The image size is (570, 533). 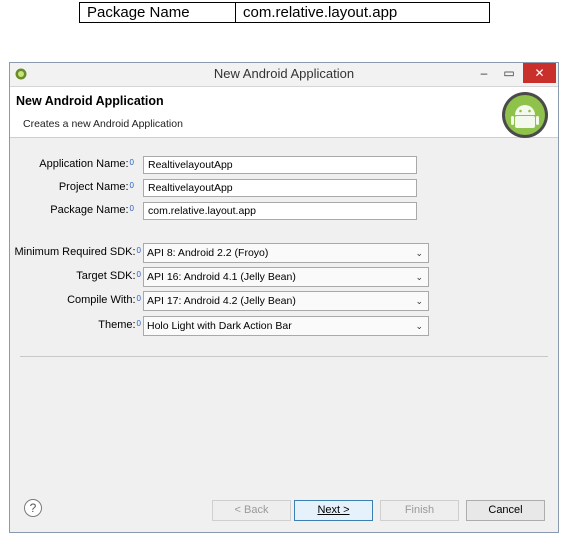 What do you see at coordinates (219, 326) in the screenshot?
I see `theme-value: Holo Light with Dark Action Bar` at bounding box center [219, 326].